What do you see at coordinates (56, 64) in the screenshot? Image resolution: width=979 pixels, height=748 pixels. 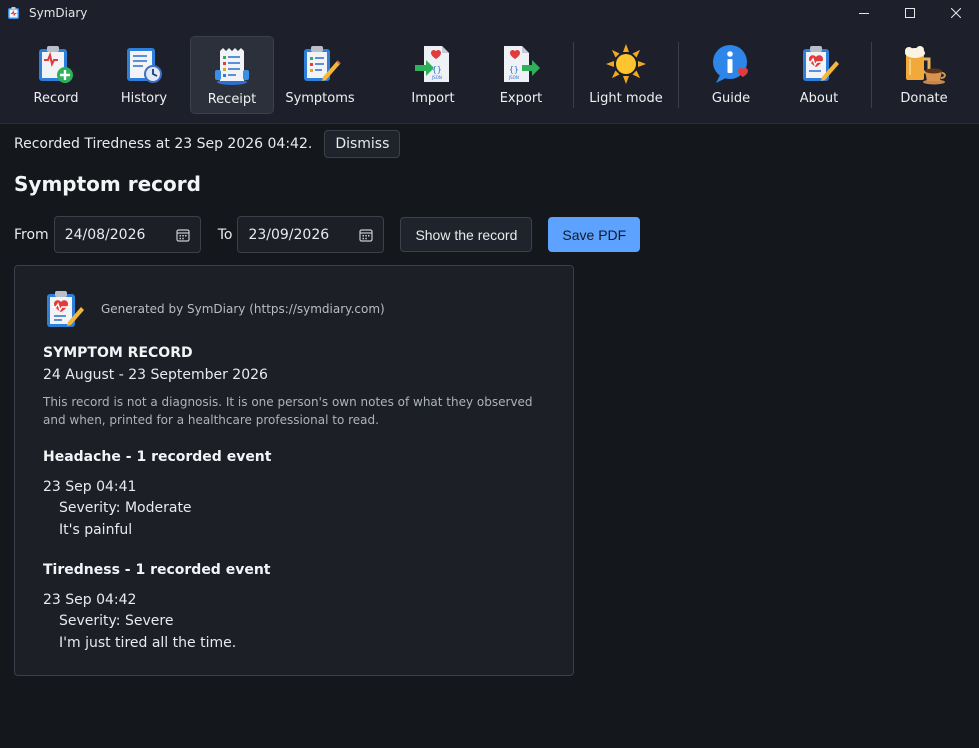 I see `record-clipboard-plus-icon` at bounding box center [56, 64].